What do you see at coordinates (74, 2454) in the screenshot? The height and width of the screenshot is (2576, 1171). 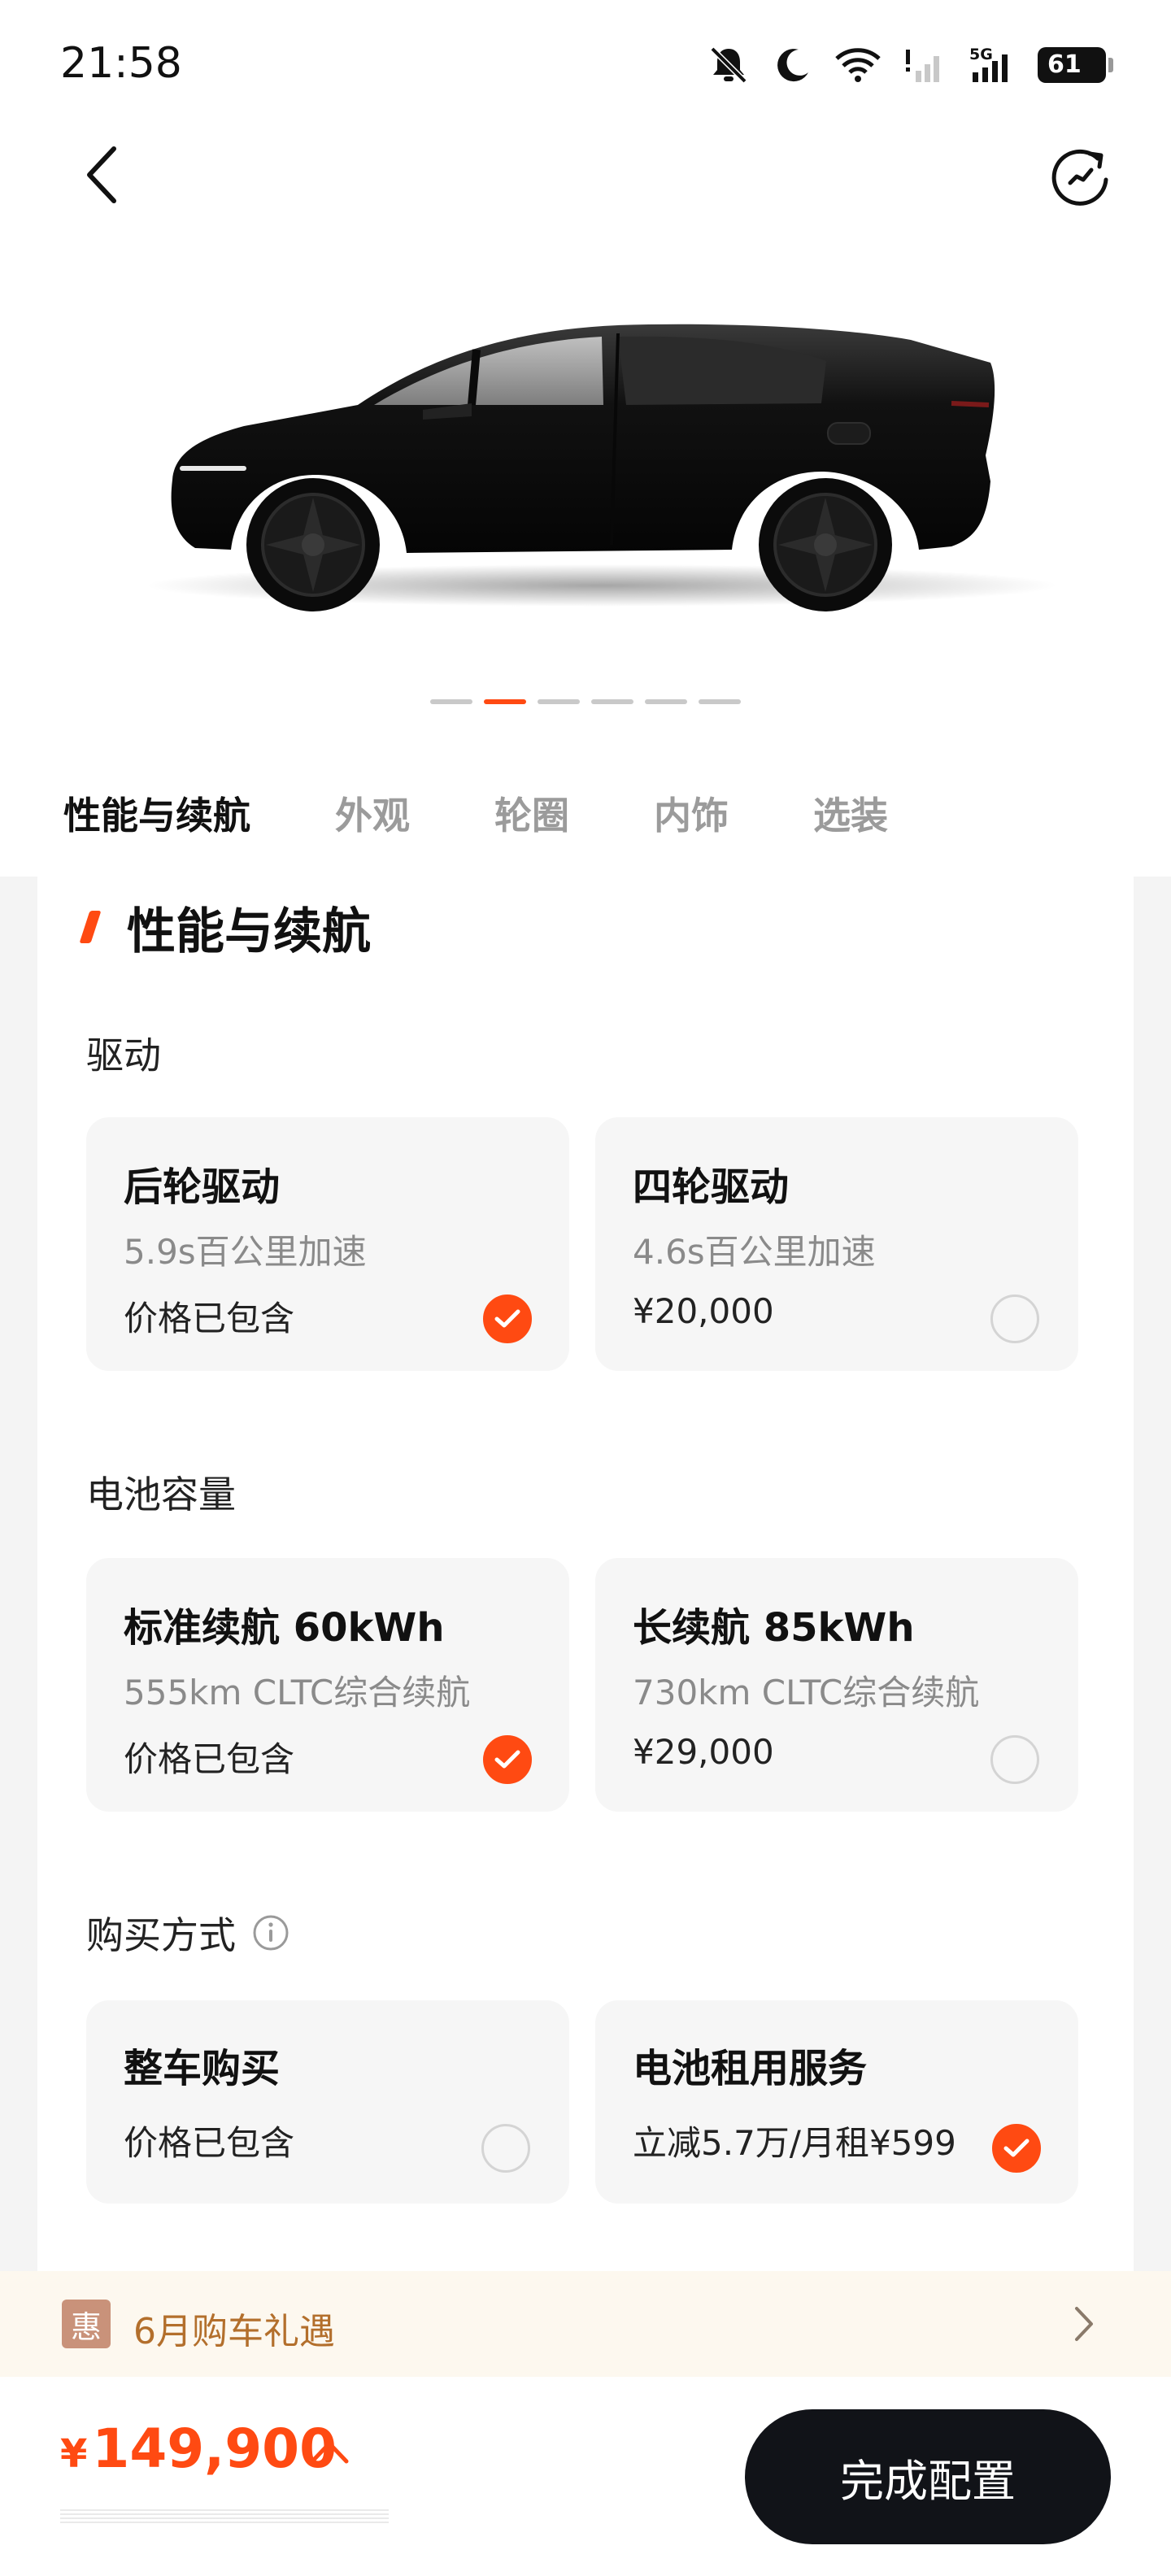 I see `currency-symbol: ¥` at bounding box center [74, 2454].